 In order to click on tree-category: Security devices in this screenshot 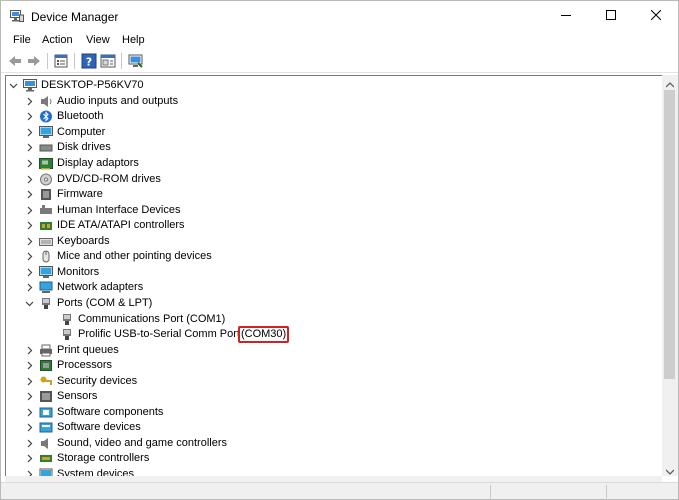, I will do `click(80, 381)`.